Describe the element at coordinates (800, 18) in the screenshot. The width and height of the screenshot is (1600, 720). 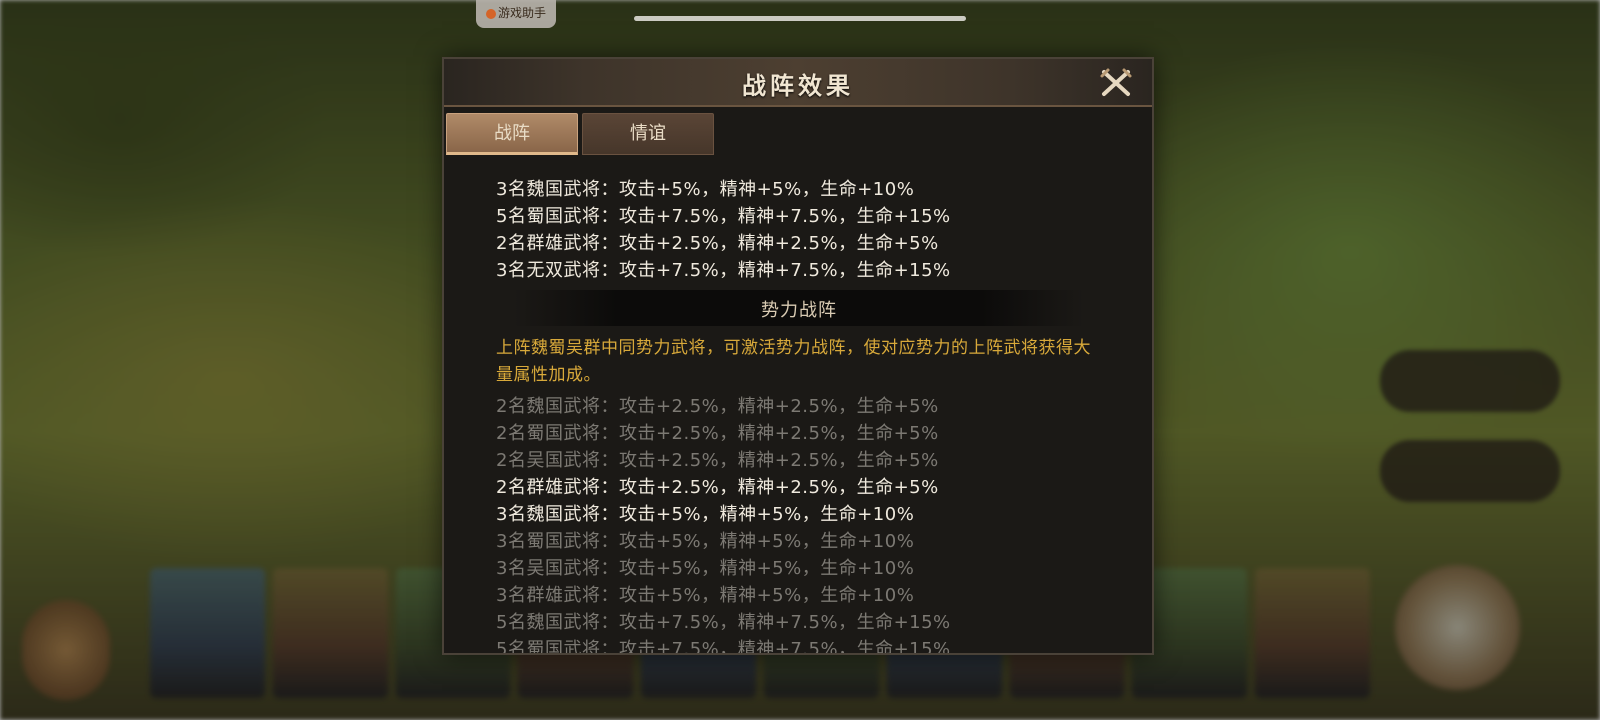
I see `home-indicator-bar` at that location.